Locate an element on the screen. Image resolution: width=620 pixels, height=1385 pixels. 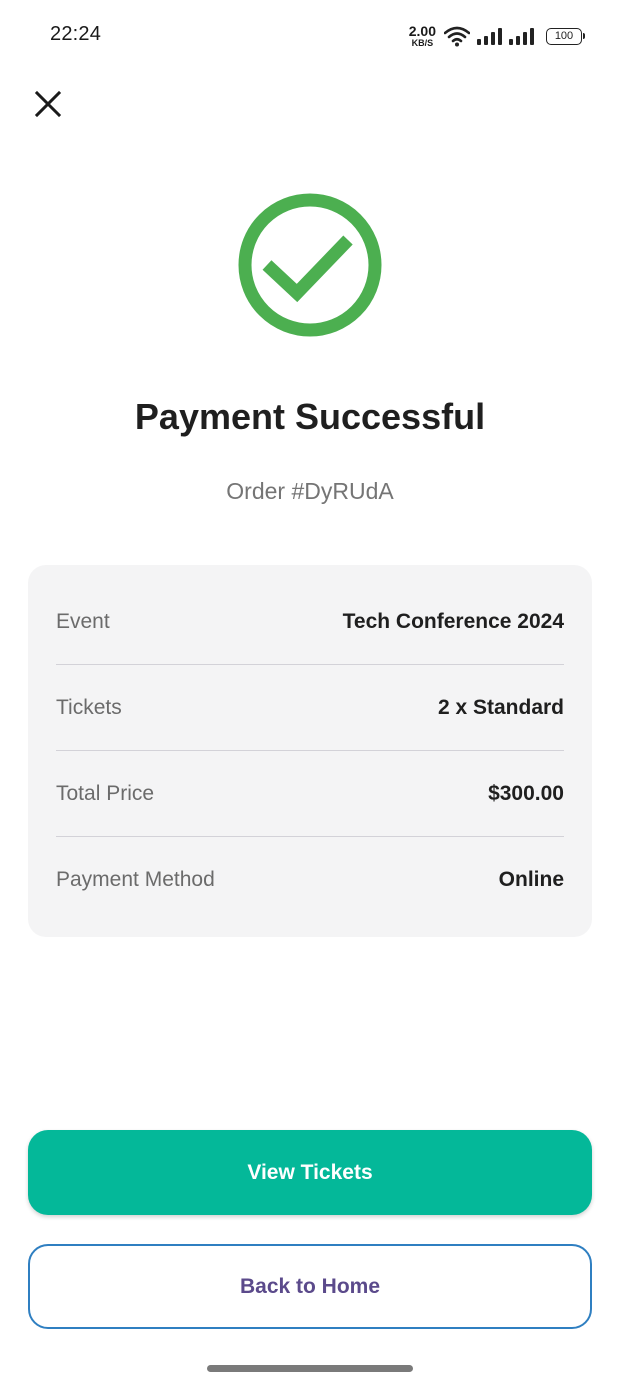
view-tickets-button: View Tickets is located at coordinates (310, 1172).